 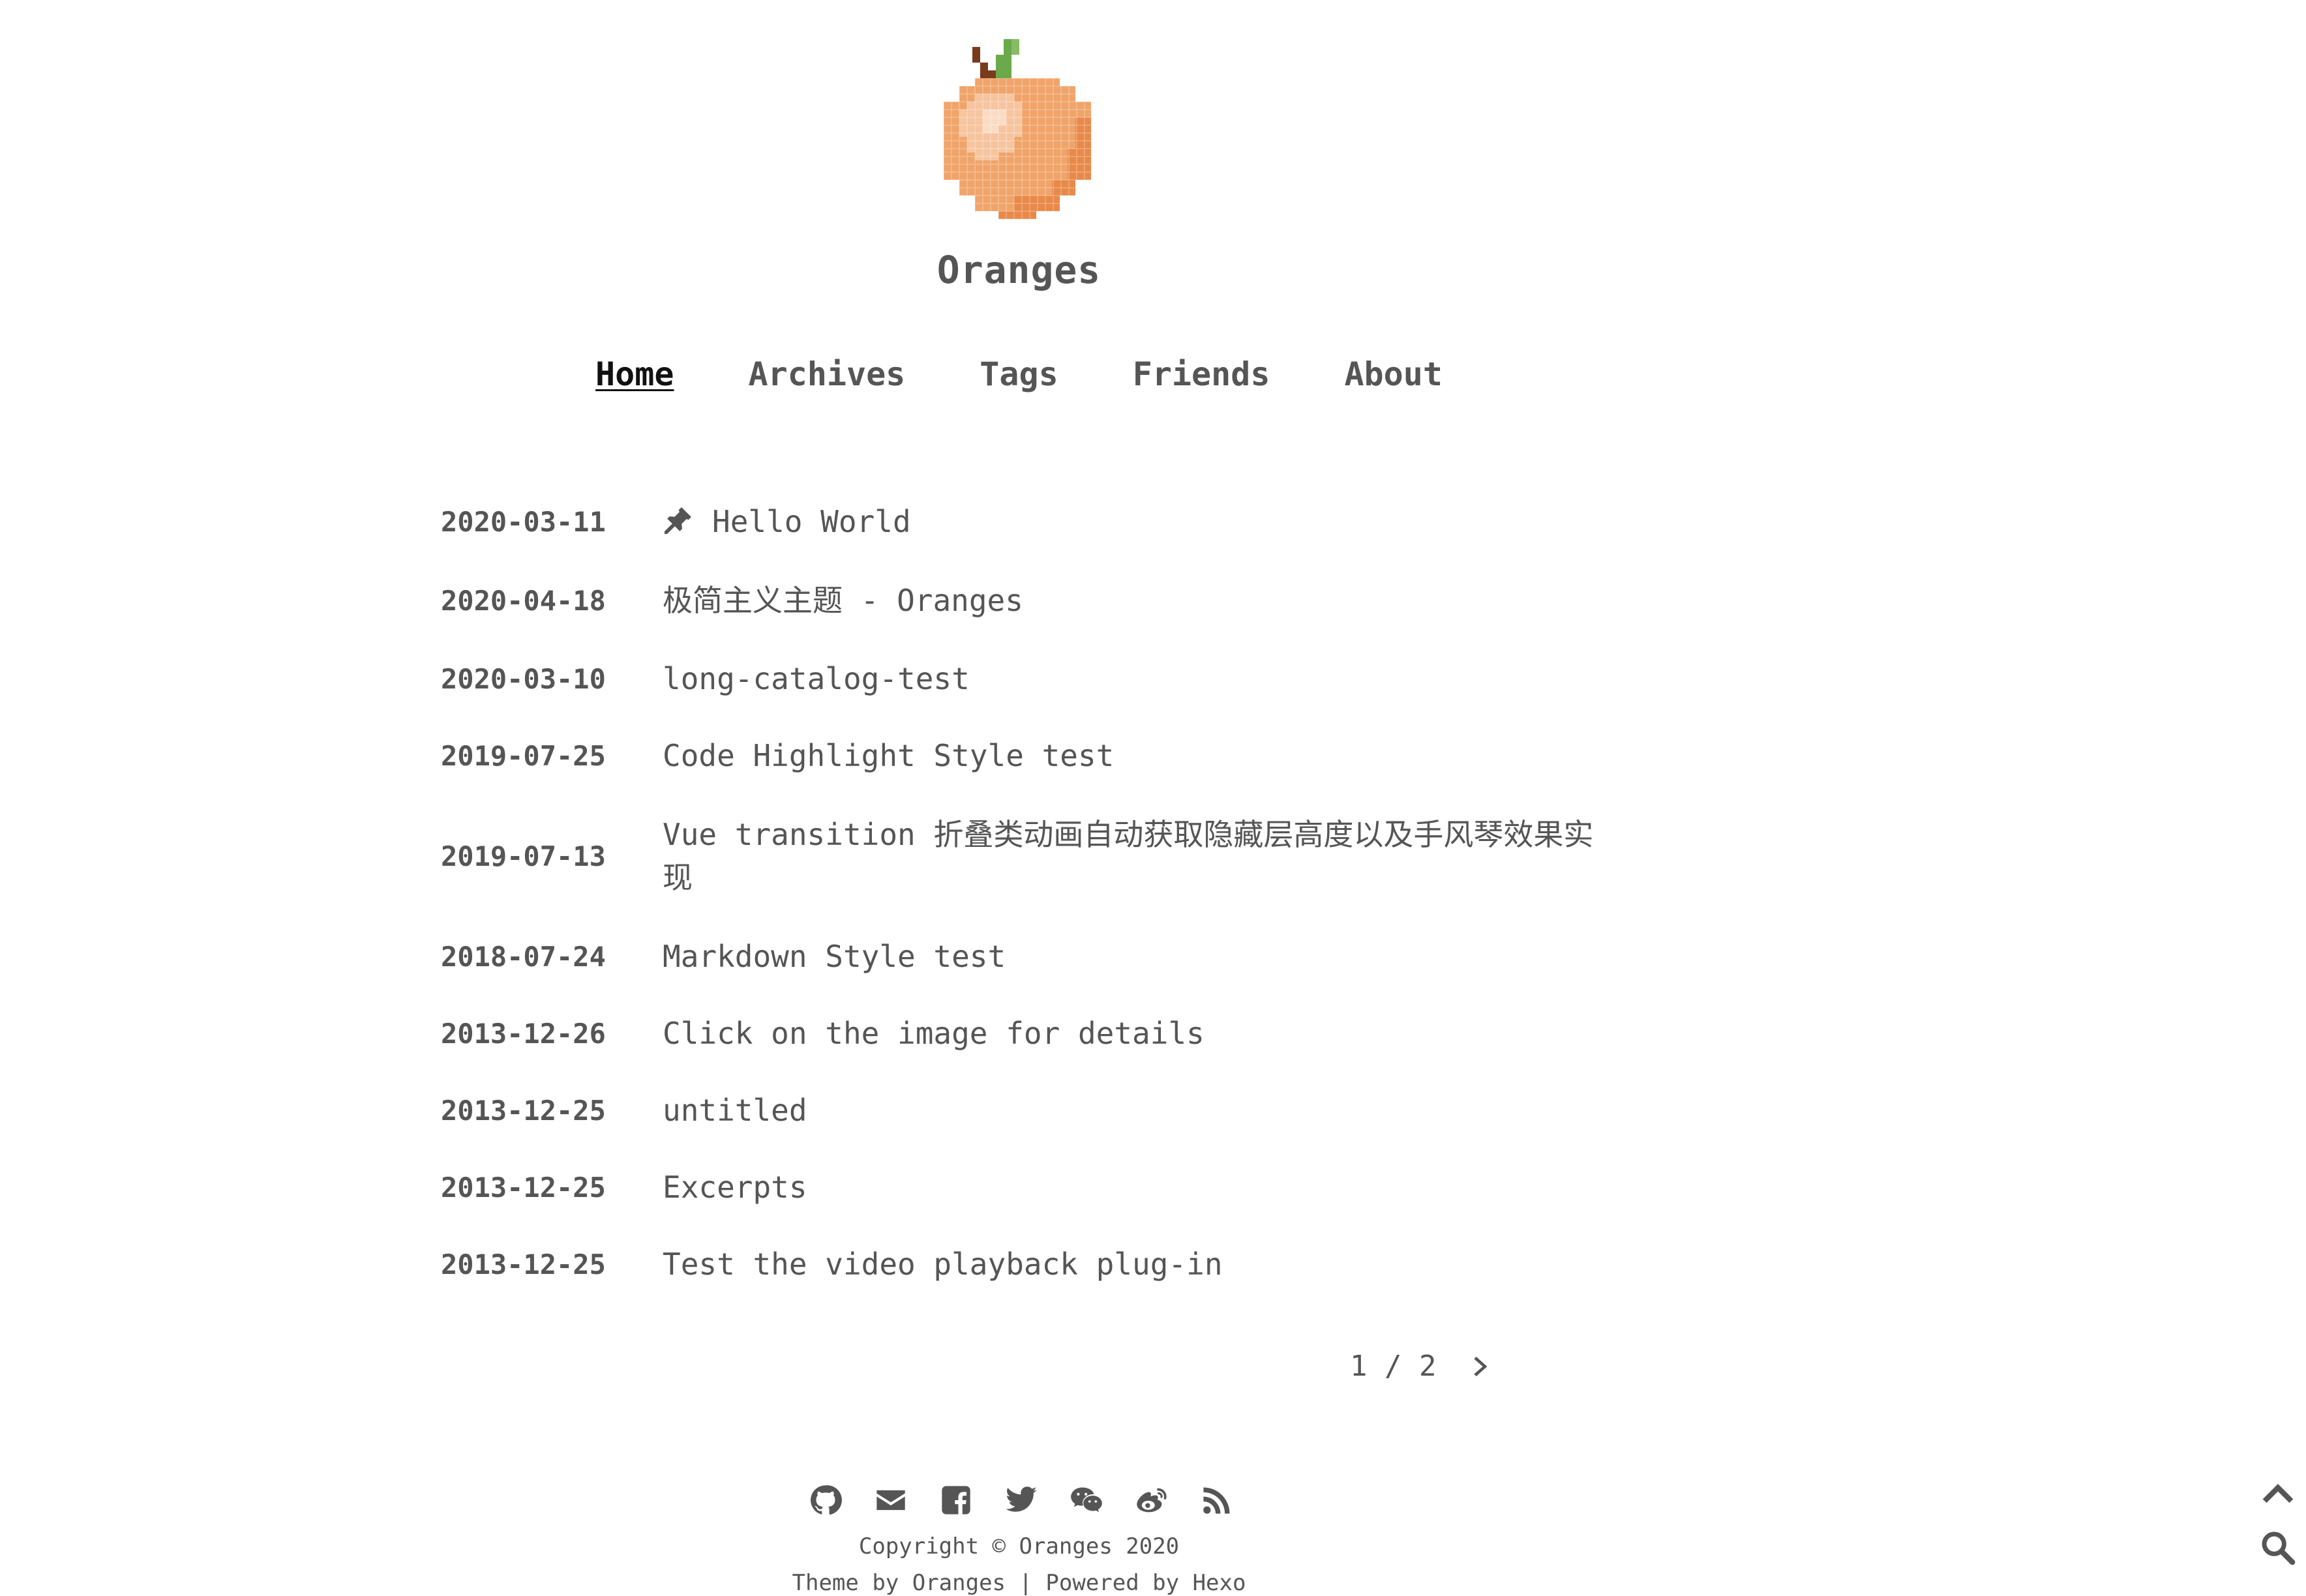 What do you see at coordinates (523, 956) in the screenshot?
I see `post-date: 2018-07-24` at bounding box center [523, 956].